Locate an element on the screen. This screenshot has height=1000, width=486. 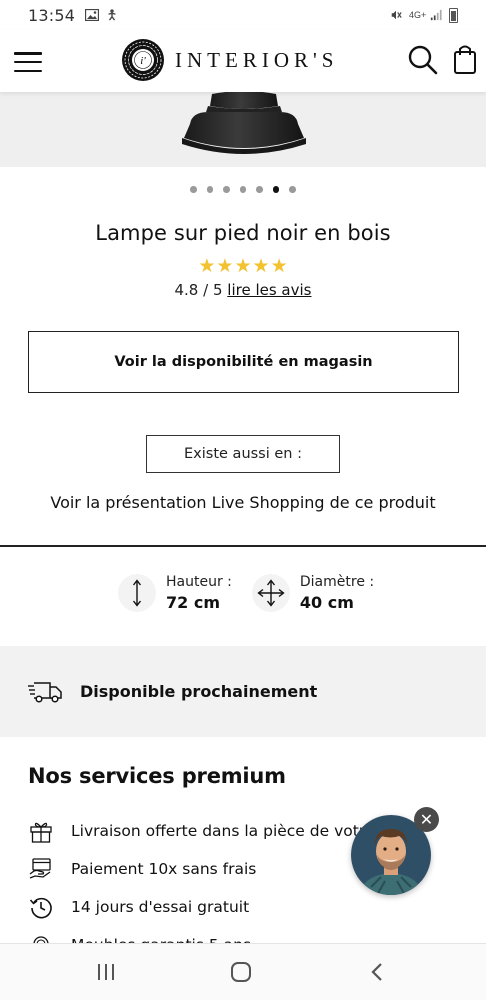
gallery-icon is located at coordinates (92, 15).